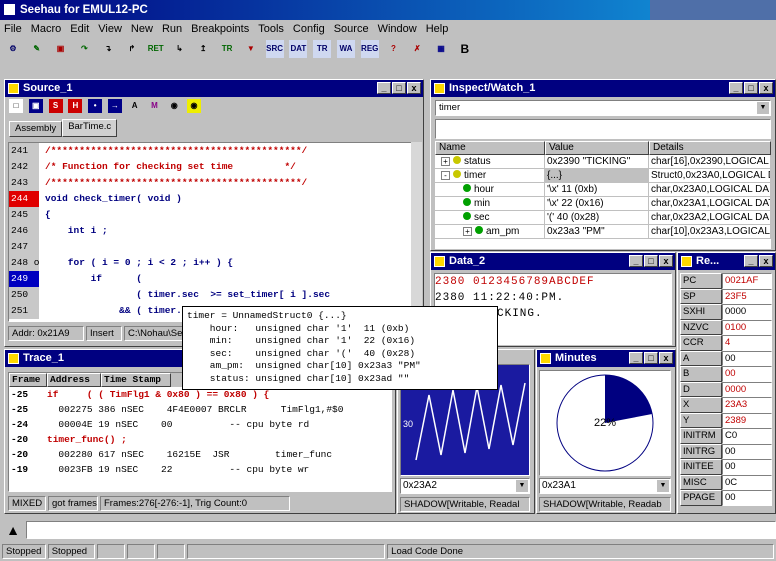  What do you see at coordinates (24, 167) in the screenshot?
I see `line-number: 242` at bounding box center [24, 167].